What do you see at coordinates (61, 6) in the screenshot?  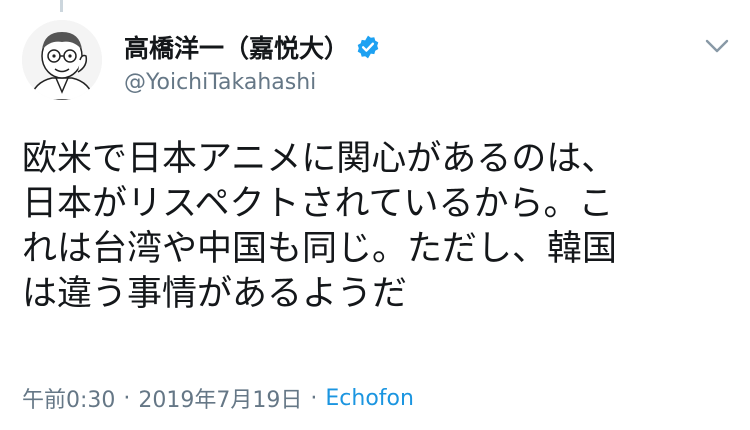 I see `thread-connector` at bounding box center [61, 6].